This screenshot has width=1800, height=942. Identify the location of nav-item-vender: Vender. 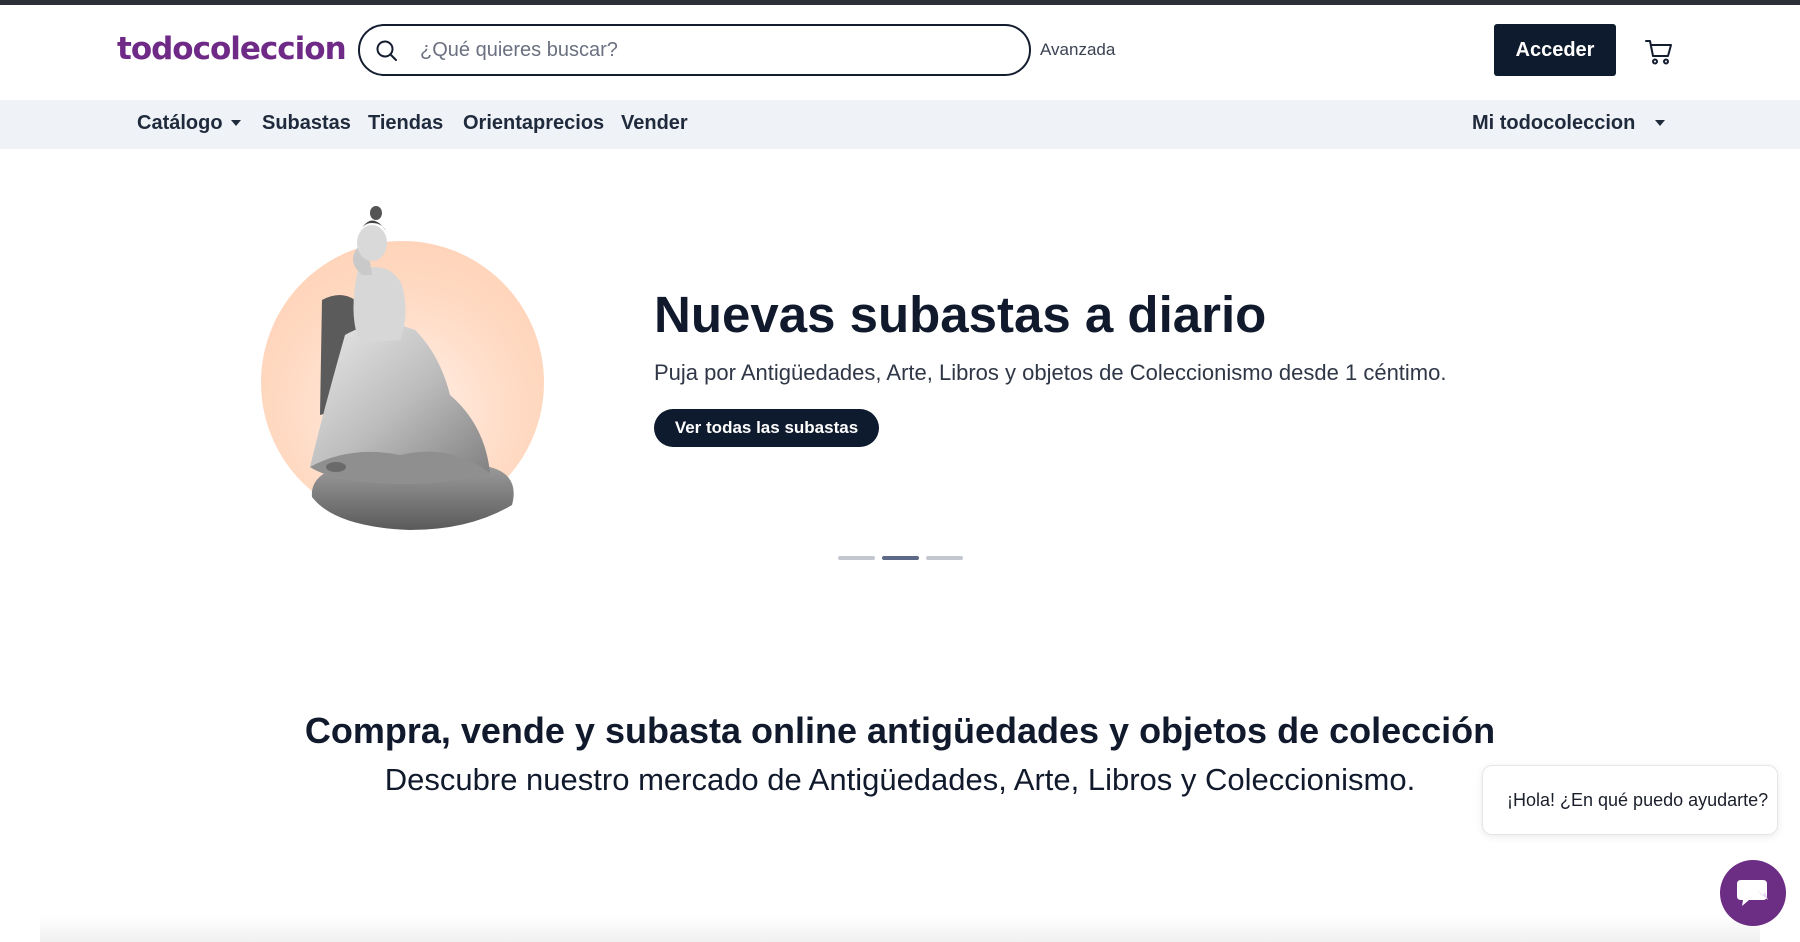
(654, 123).